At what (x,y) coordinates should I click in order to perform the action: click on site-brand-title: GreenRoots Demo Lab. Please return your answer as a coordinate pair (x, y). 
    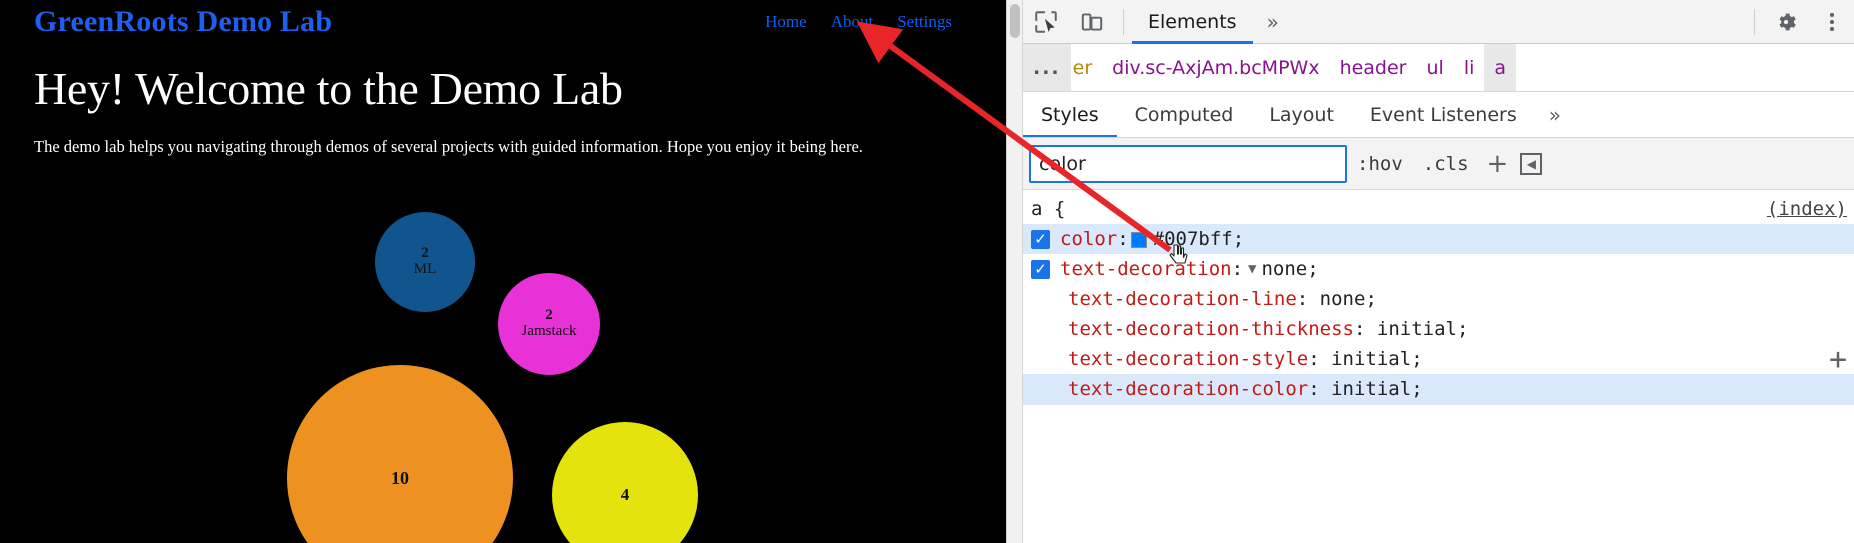
    Looking at the image, I should click on (183, 22).